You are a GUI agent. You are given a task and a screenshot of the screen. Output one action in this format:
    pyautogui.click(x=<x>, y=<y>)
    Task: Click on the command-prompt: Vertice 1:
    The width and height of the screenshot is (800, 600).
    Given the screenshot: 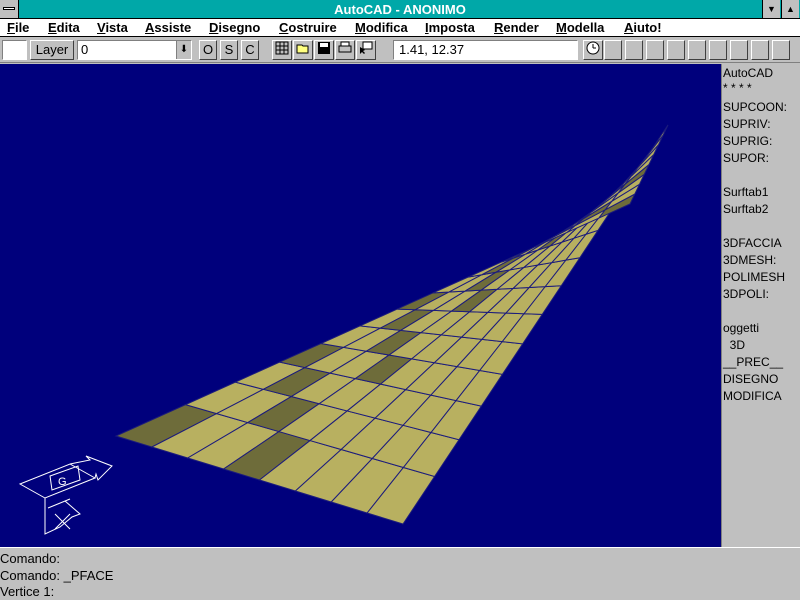 What is the action you would take?
    pyautogui.click(x=27, y=592)
    